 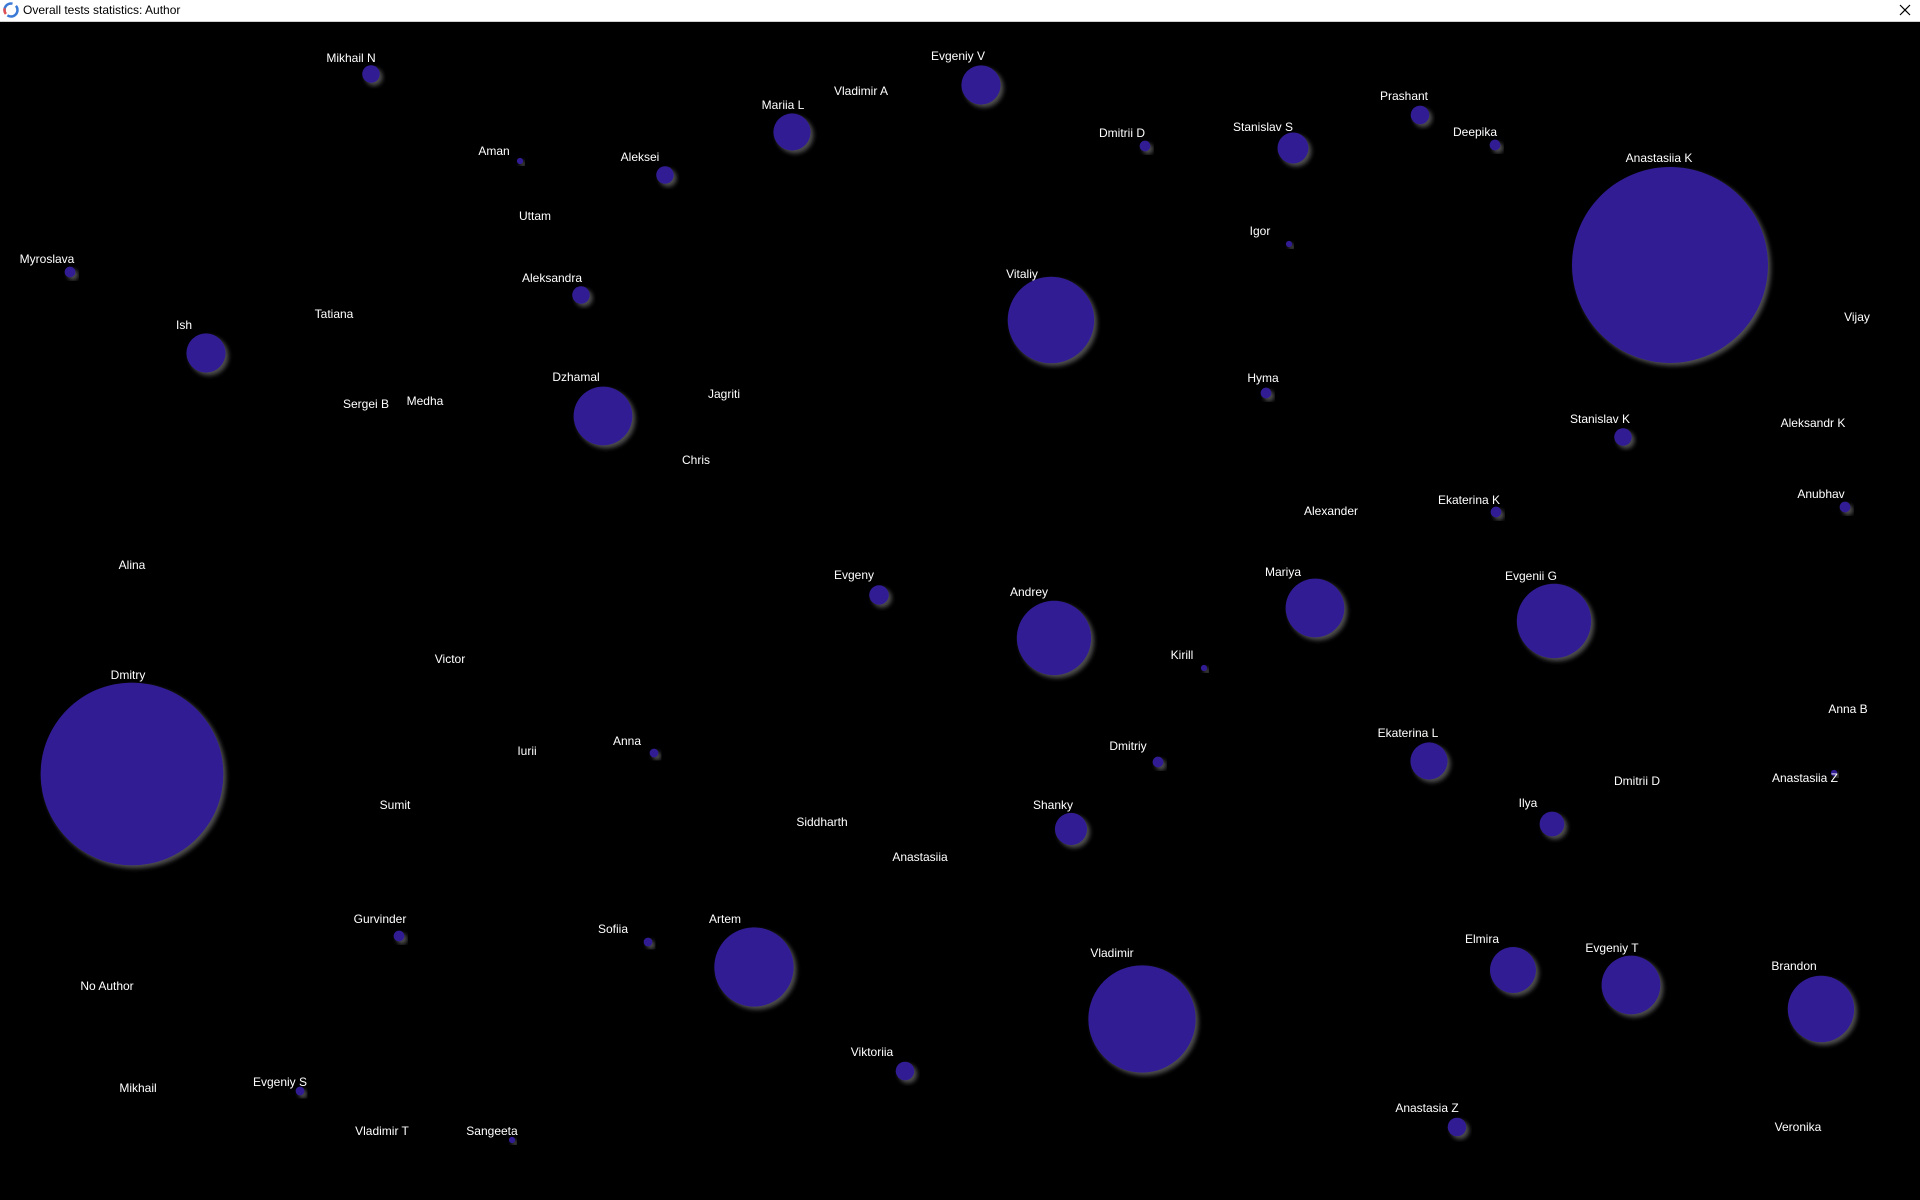 I want to click on bubble-label-anastasiia-z: Anastasiia Z, so click(x=1805, y=778).